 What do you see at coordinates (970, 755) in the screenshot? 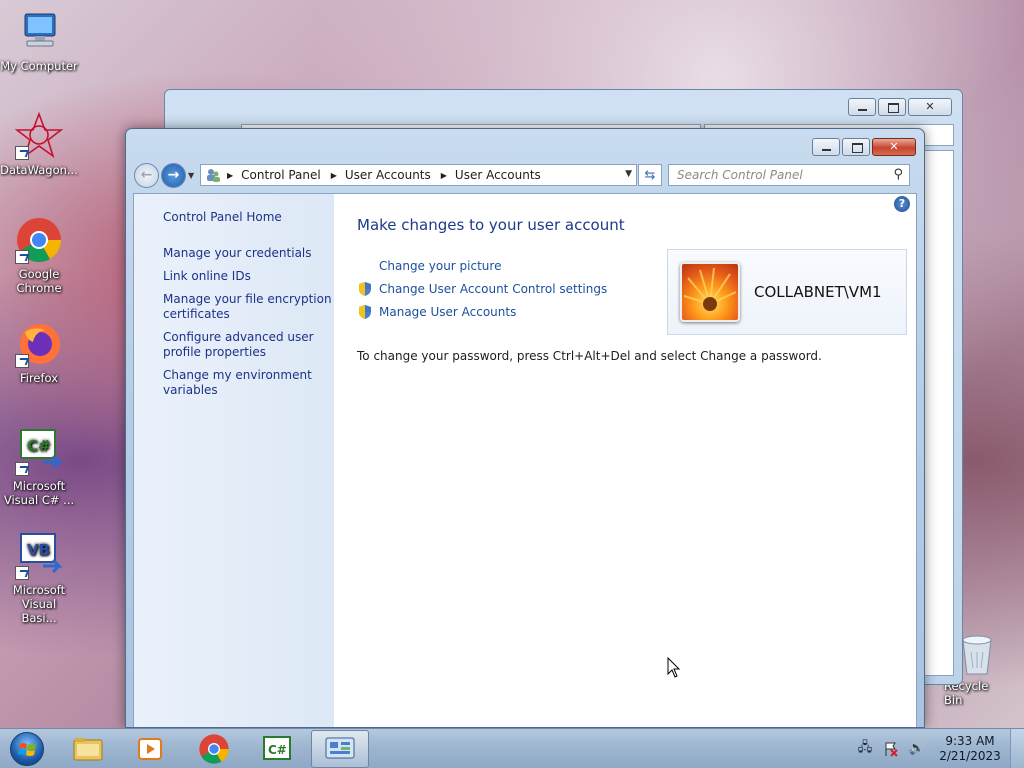
I see `clock-date: 2/21/2023` at bounding box center [970, 755].